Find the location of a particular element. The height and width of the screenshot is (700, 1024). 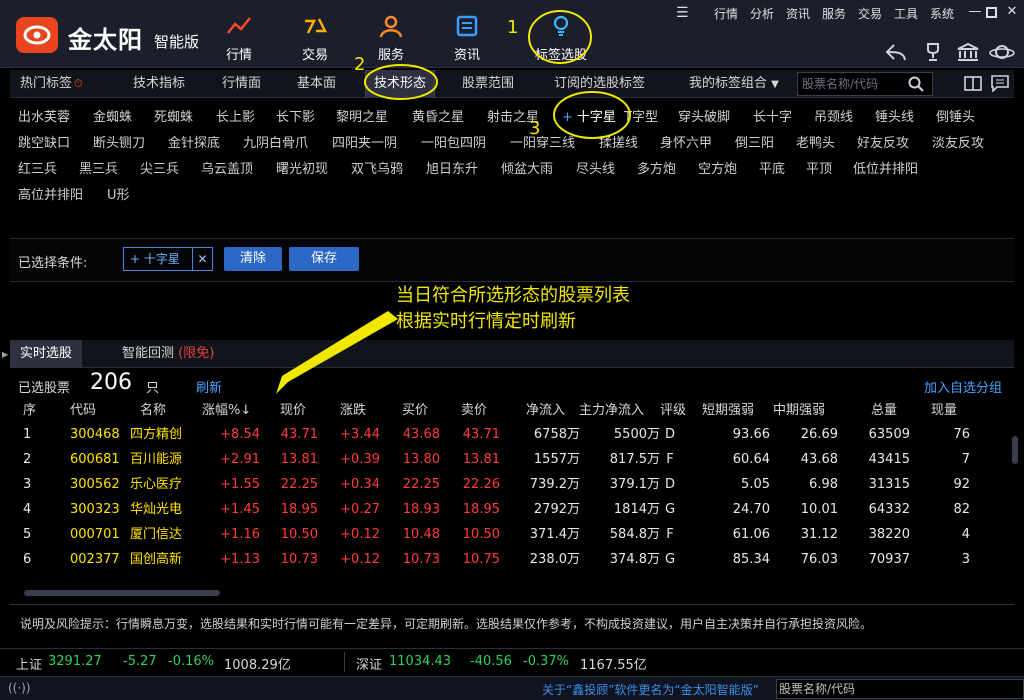

col-header-change: 涨跌 is located at coordinates (353, 411).